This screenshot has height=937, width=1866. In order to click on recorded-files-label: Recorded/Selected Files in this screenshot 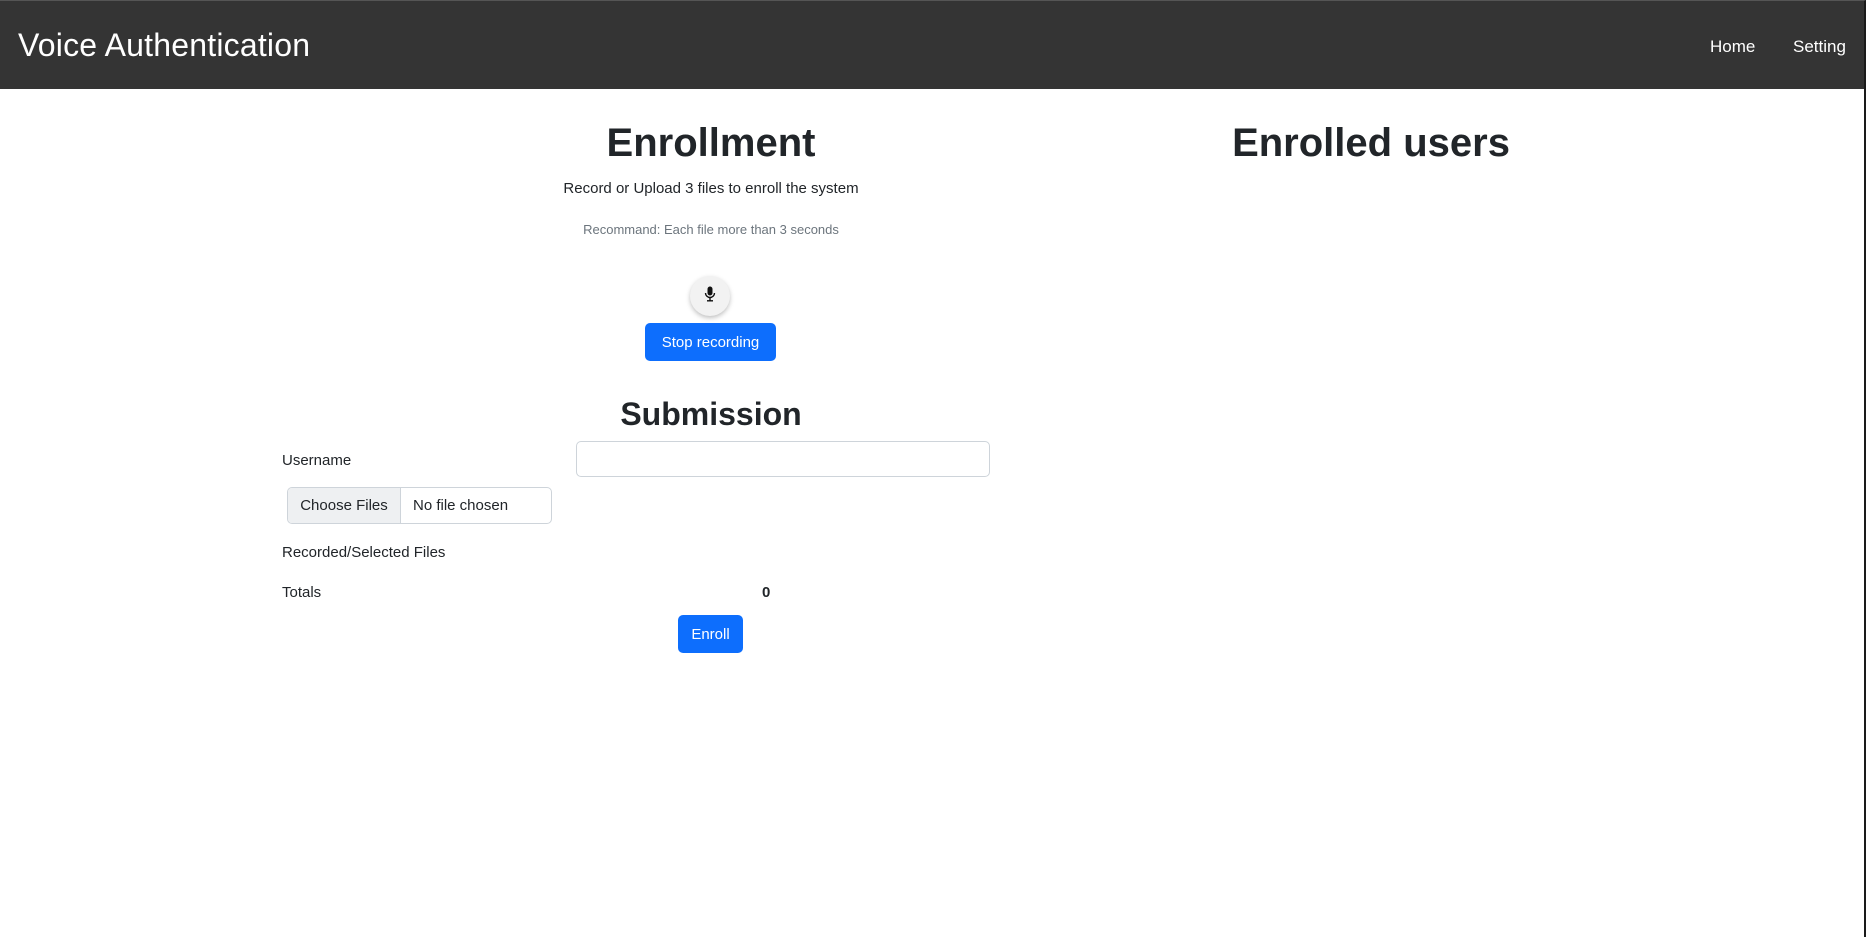, I will do `click(364, 552)`.